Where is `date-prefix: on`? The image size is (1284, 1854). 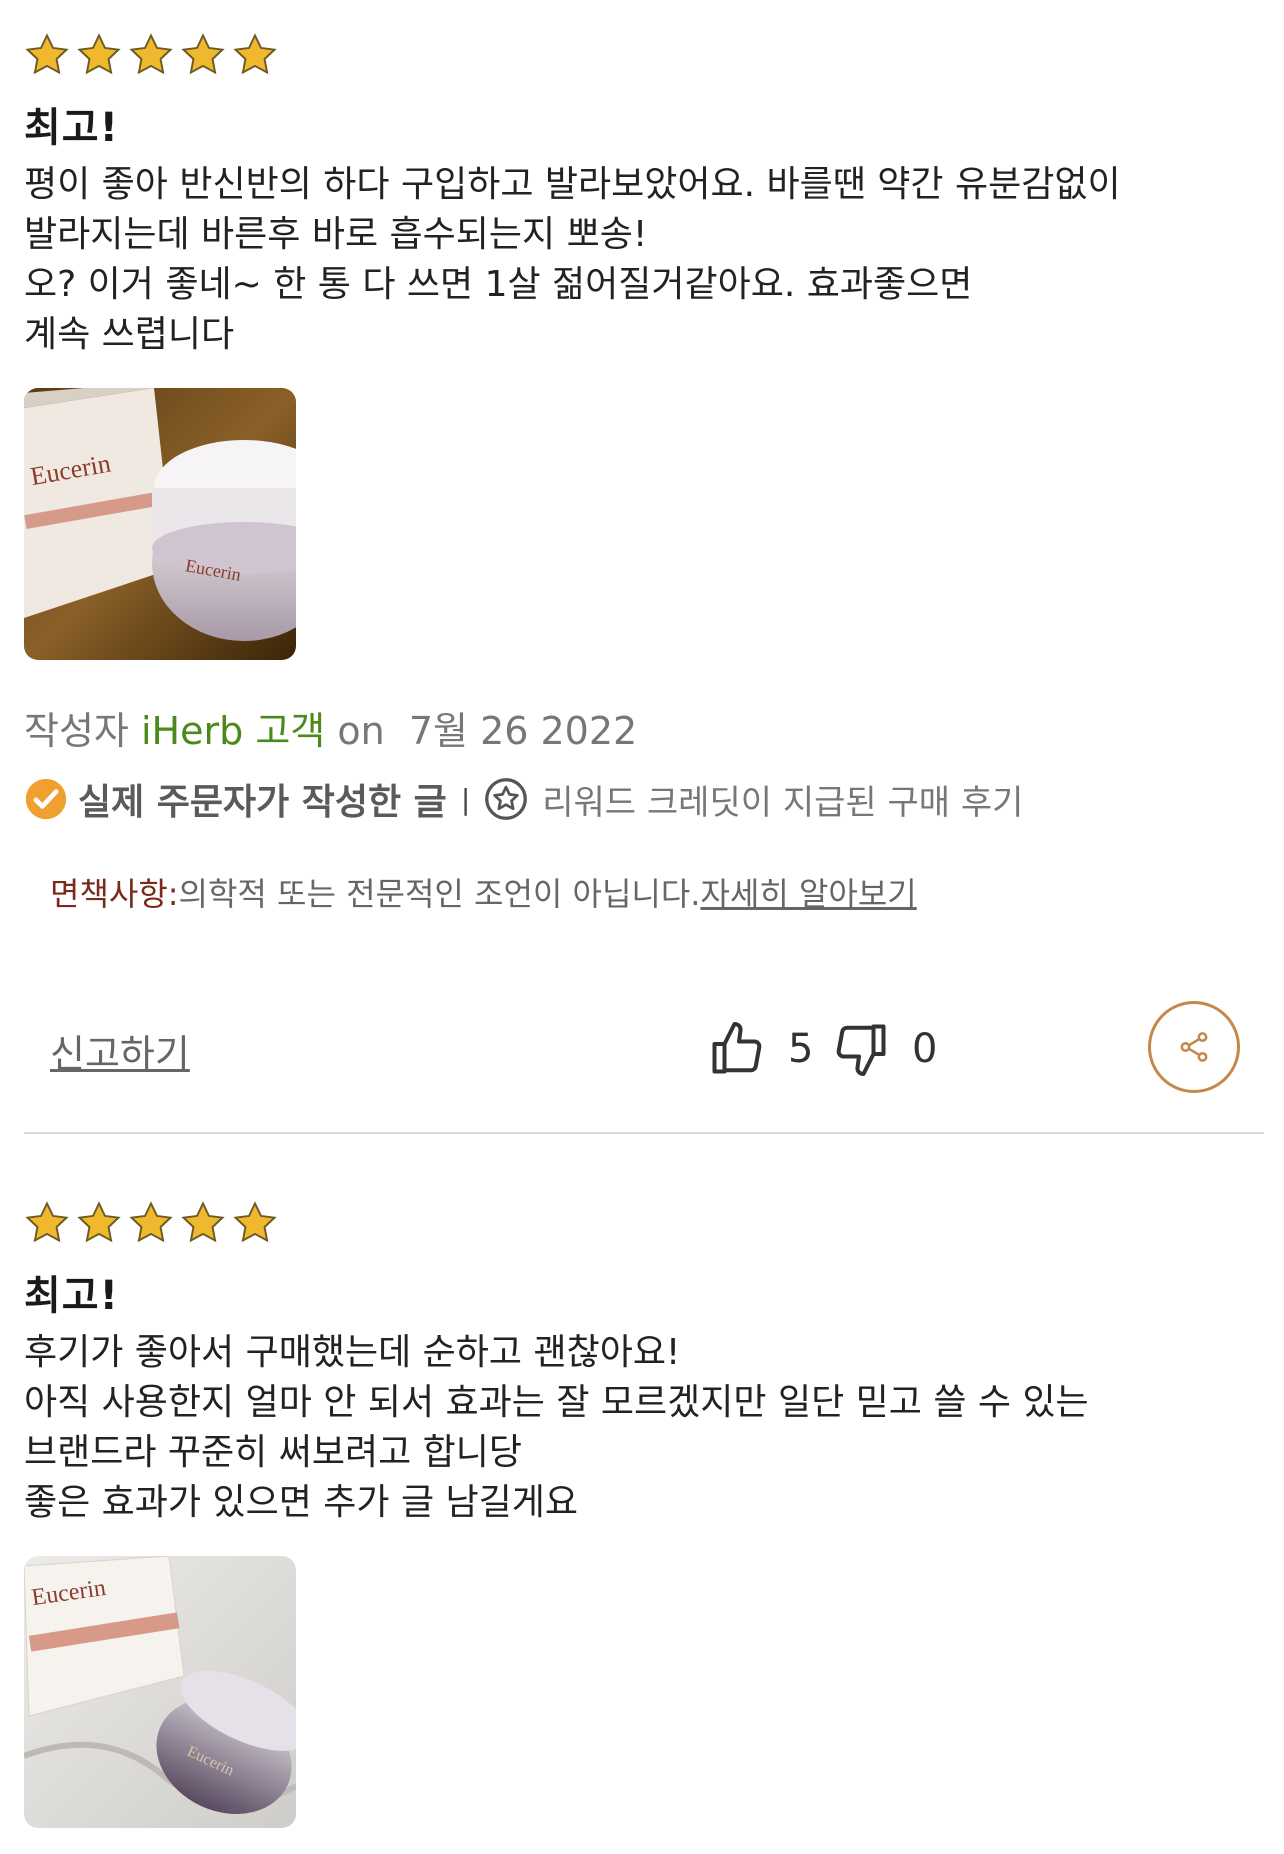
date-prefix: on is located at coordinates (361, 731).